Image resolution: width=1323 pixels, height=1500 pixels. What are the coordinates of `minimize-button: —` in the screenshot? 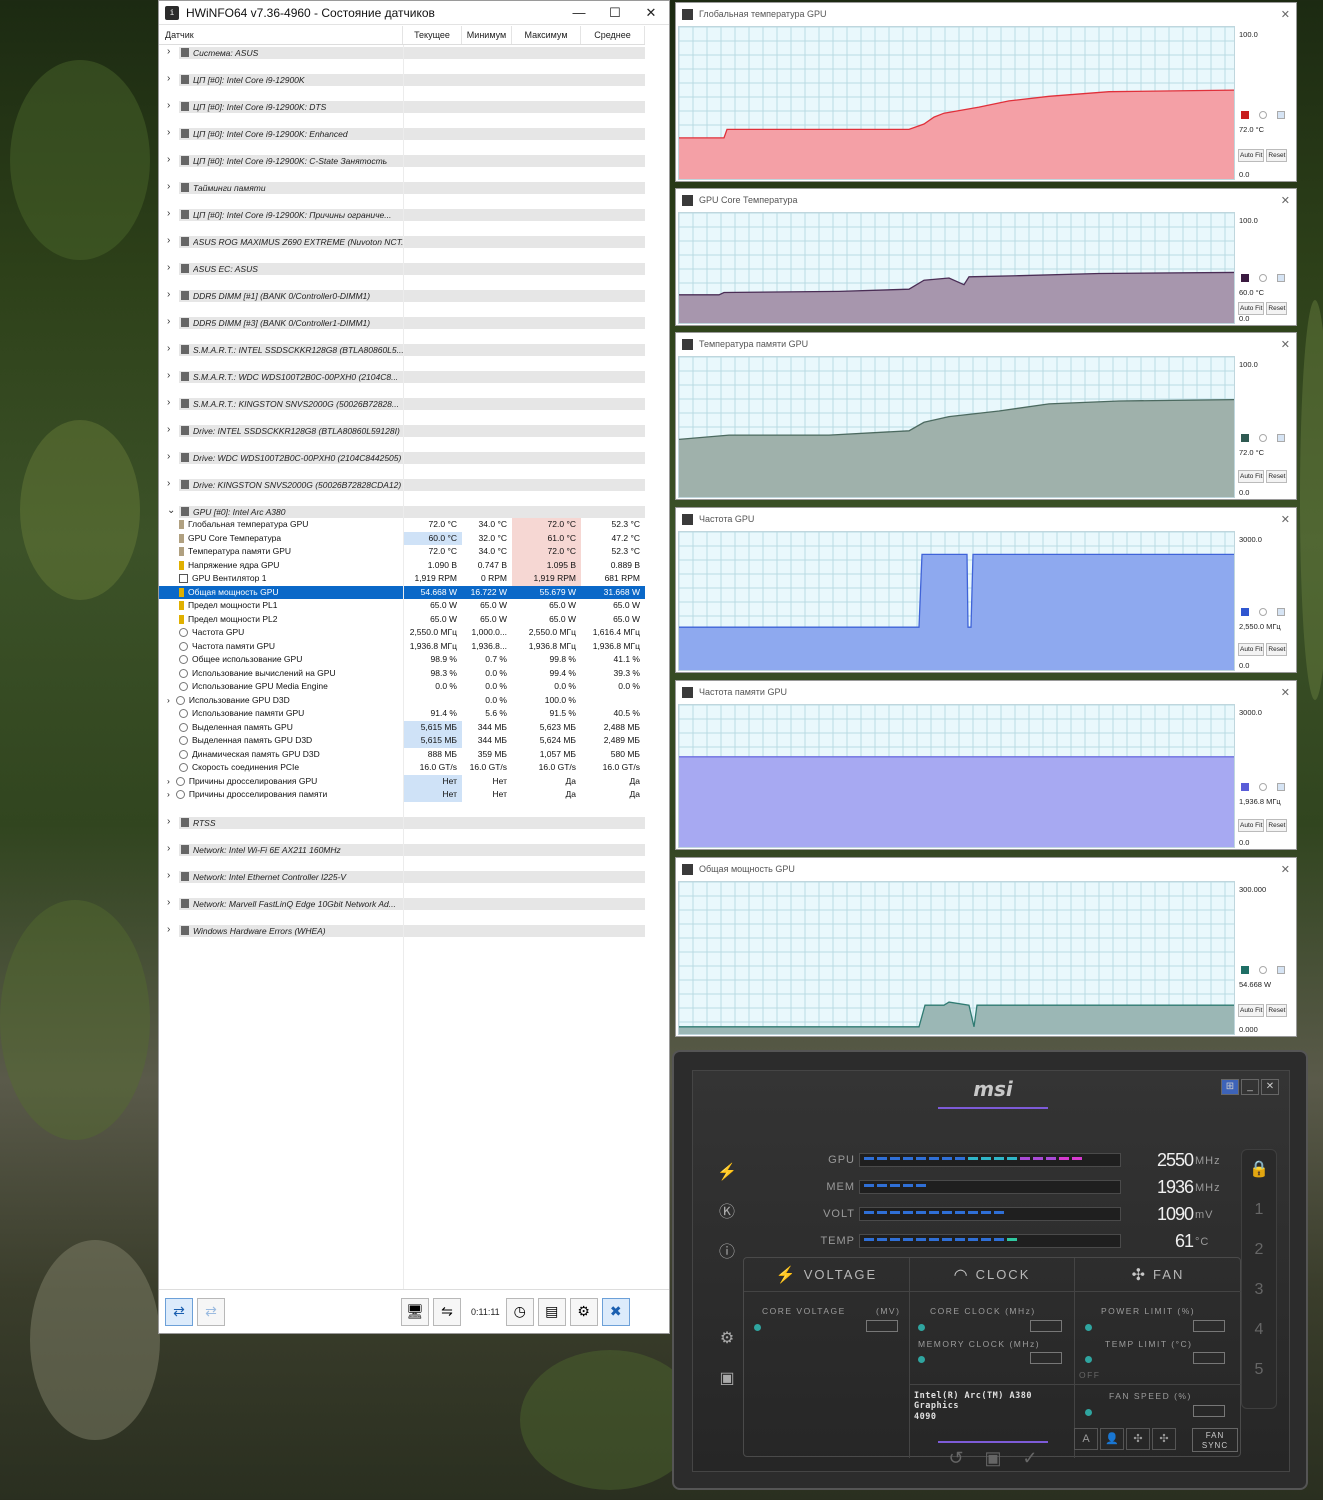 It's located at (579, 13).